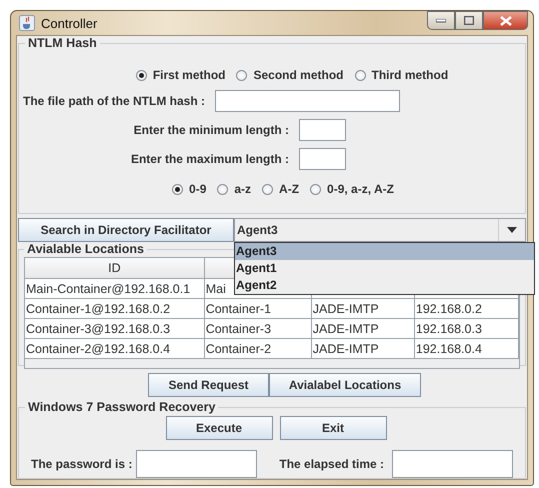  Describe the element at coordinates (380, 230) in the screenshot. I see `agent-dropdown: Agent3` at that location.